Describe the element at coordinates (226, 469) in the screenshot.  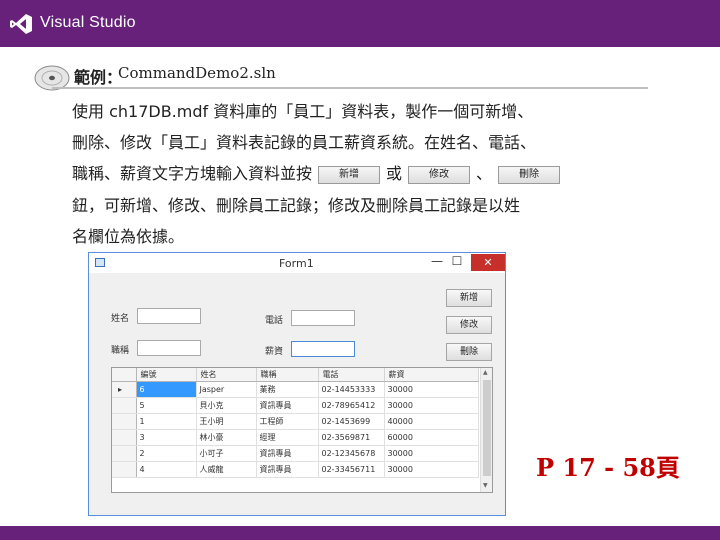
I see `cell-name: 人威龍` at that location.